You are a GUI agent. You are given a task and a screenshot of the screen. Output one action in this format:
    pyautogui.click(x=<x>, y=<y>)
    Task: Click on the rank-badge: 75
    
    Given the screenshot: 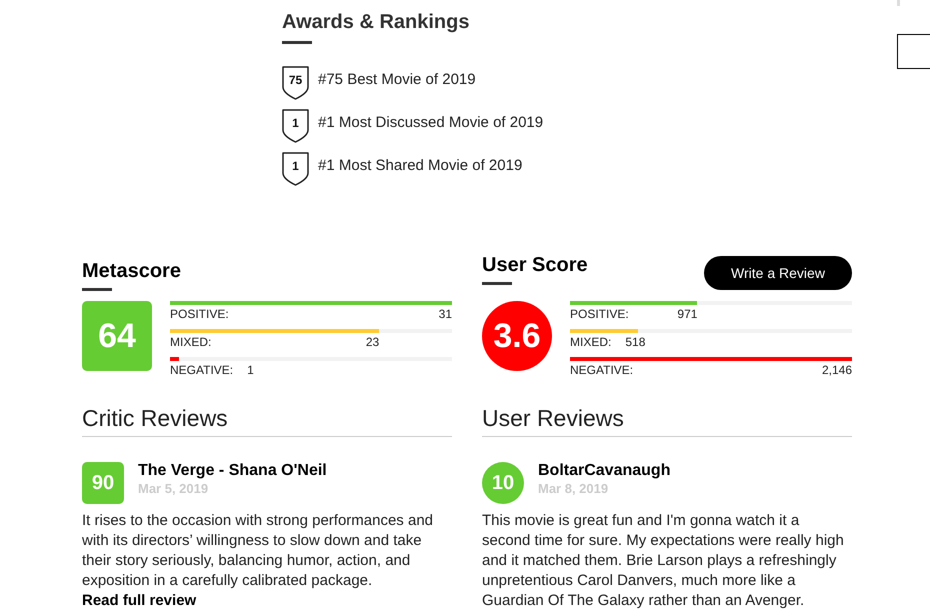 What is the action you would take?
    pyautogui.click(x=295, y=83)
    